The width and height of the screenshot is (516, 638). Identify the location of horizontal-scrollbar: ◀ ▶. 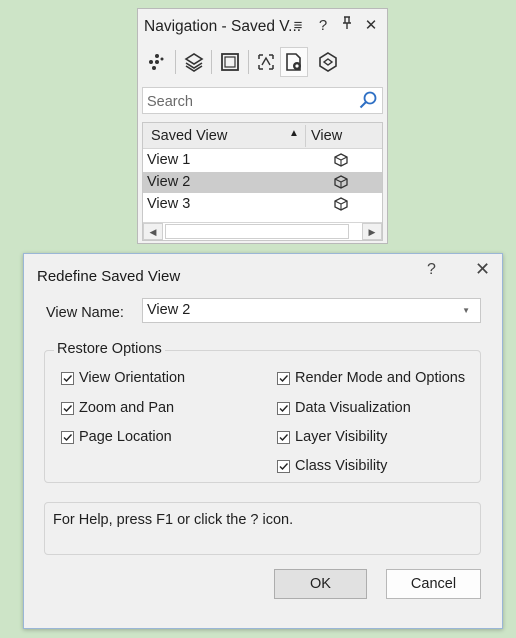
(262, 231).